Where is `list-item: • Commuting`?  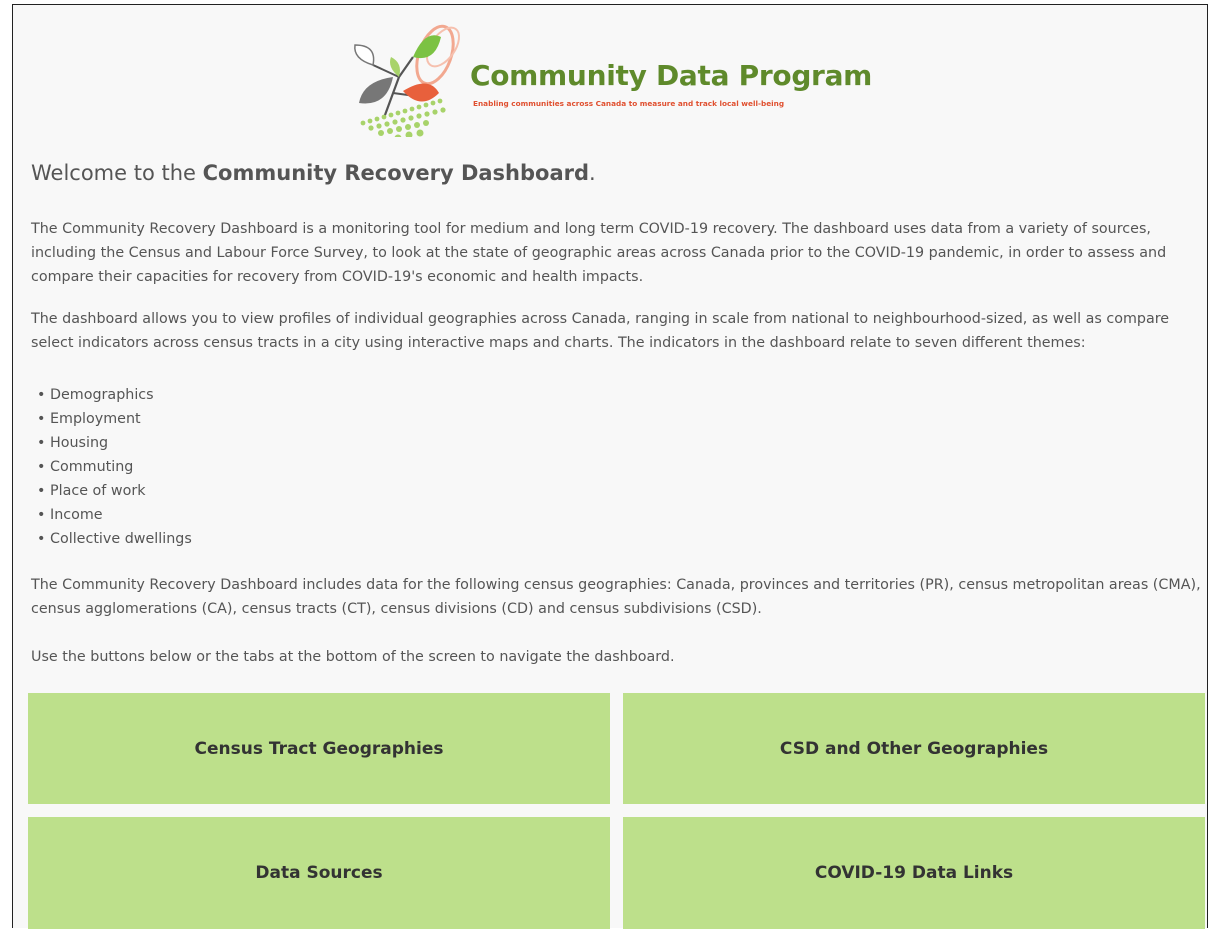 list-item: • Commuting is located at coordinates (85, 467).